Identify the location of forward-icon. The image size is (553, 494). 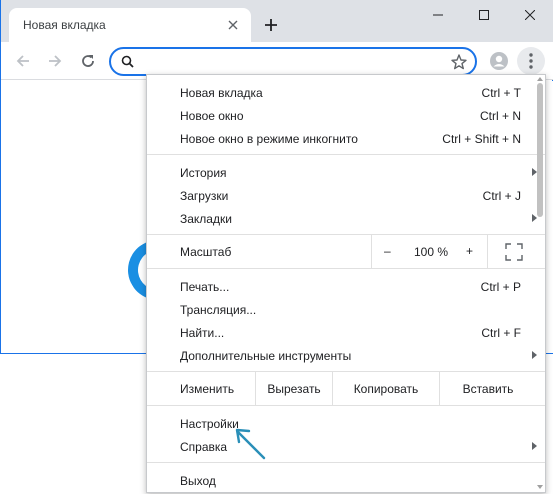
(55, 61).